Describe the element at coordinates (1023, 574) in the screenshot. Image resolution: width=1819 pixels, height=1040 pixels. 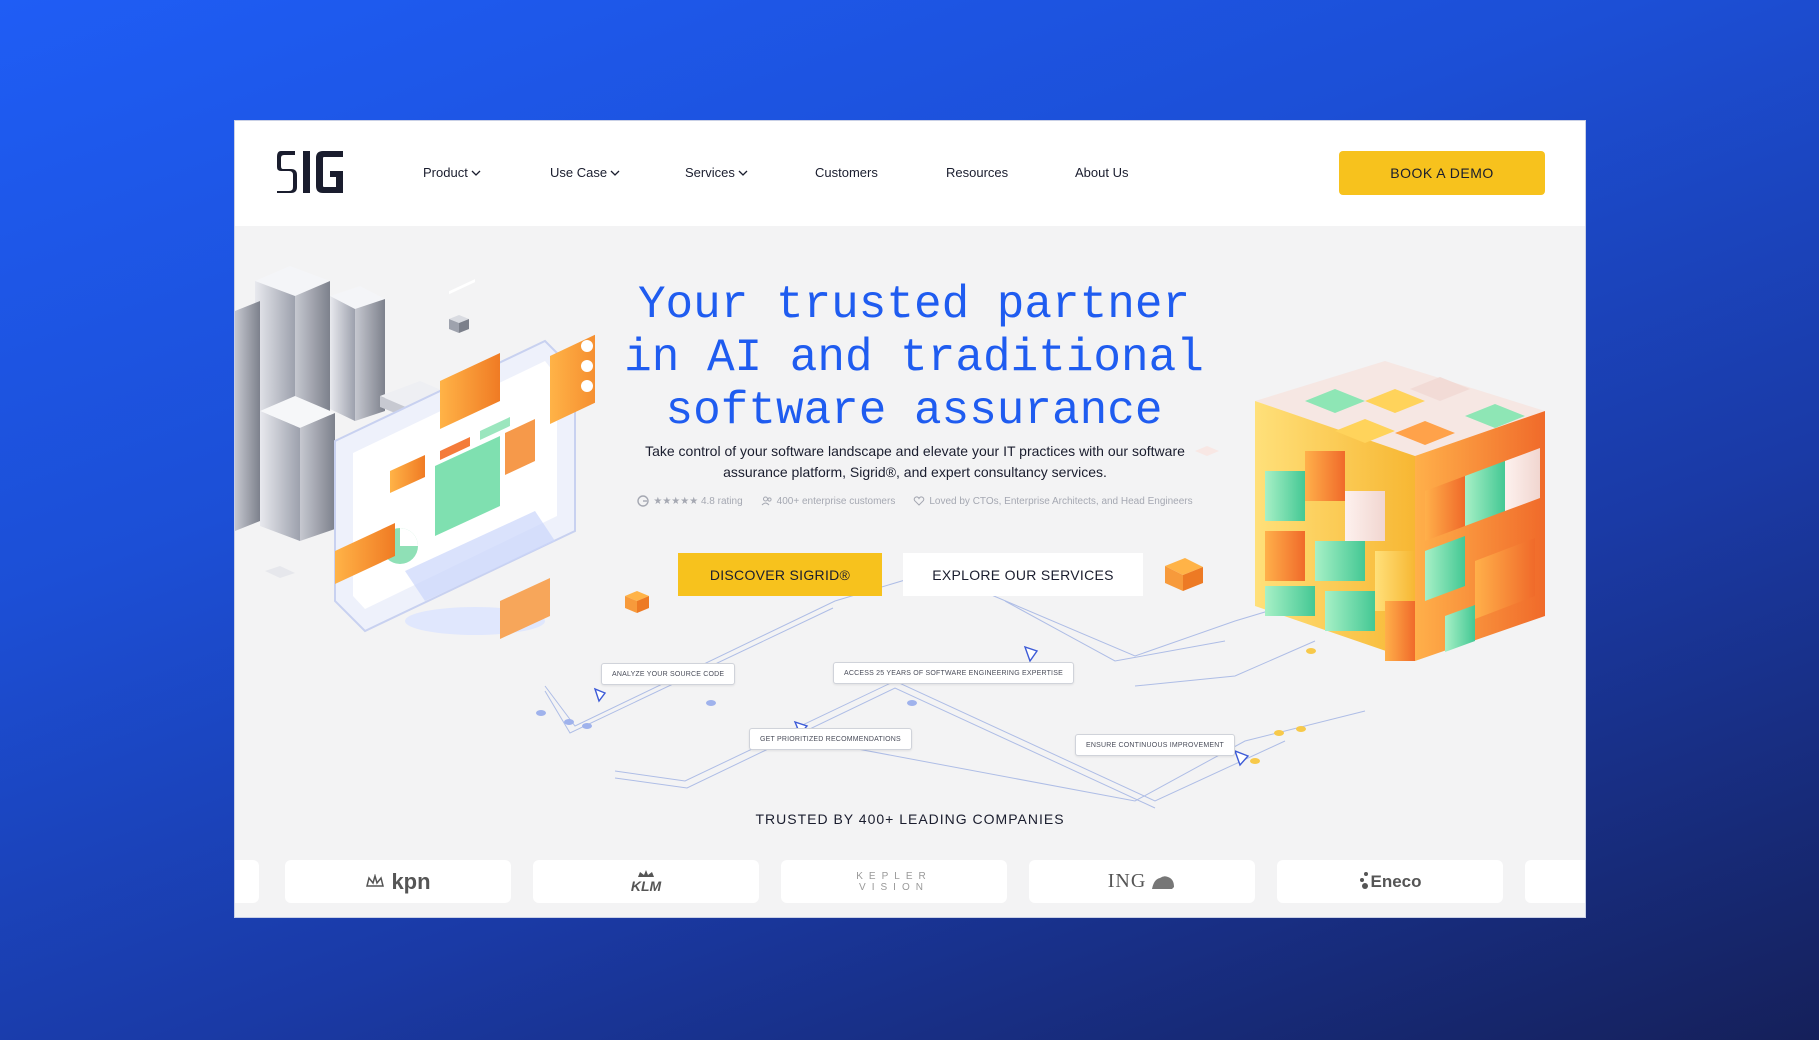
I see `explore-services-button: EXPLORE OUR SERVICES` at that location.